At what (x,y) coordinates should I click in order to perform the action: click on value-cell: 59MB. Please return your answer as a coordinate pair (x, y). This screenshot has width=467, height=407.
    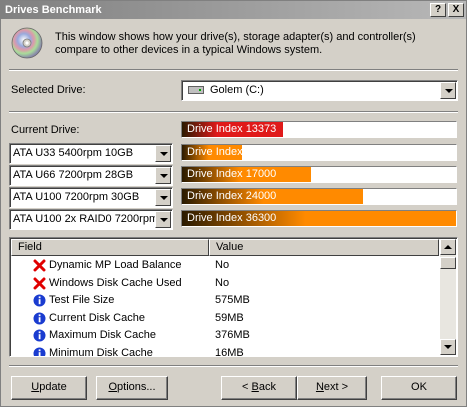
    Looking at the image, I should click on (229, 317).